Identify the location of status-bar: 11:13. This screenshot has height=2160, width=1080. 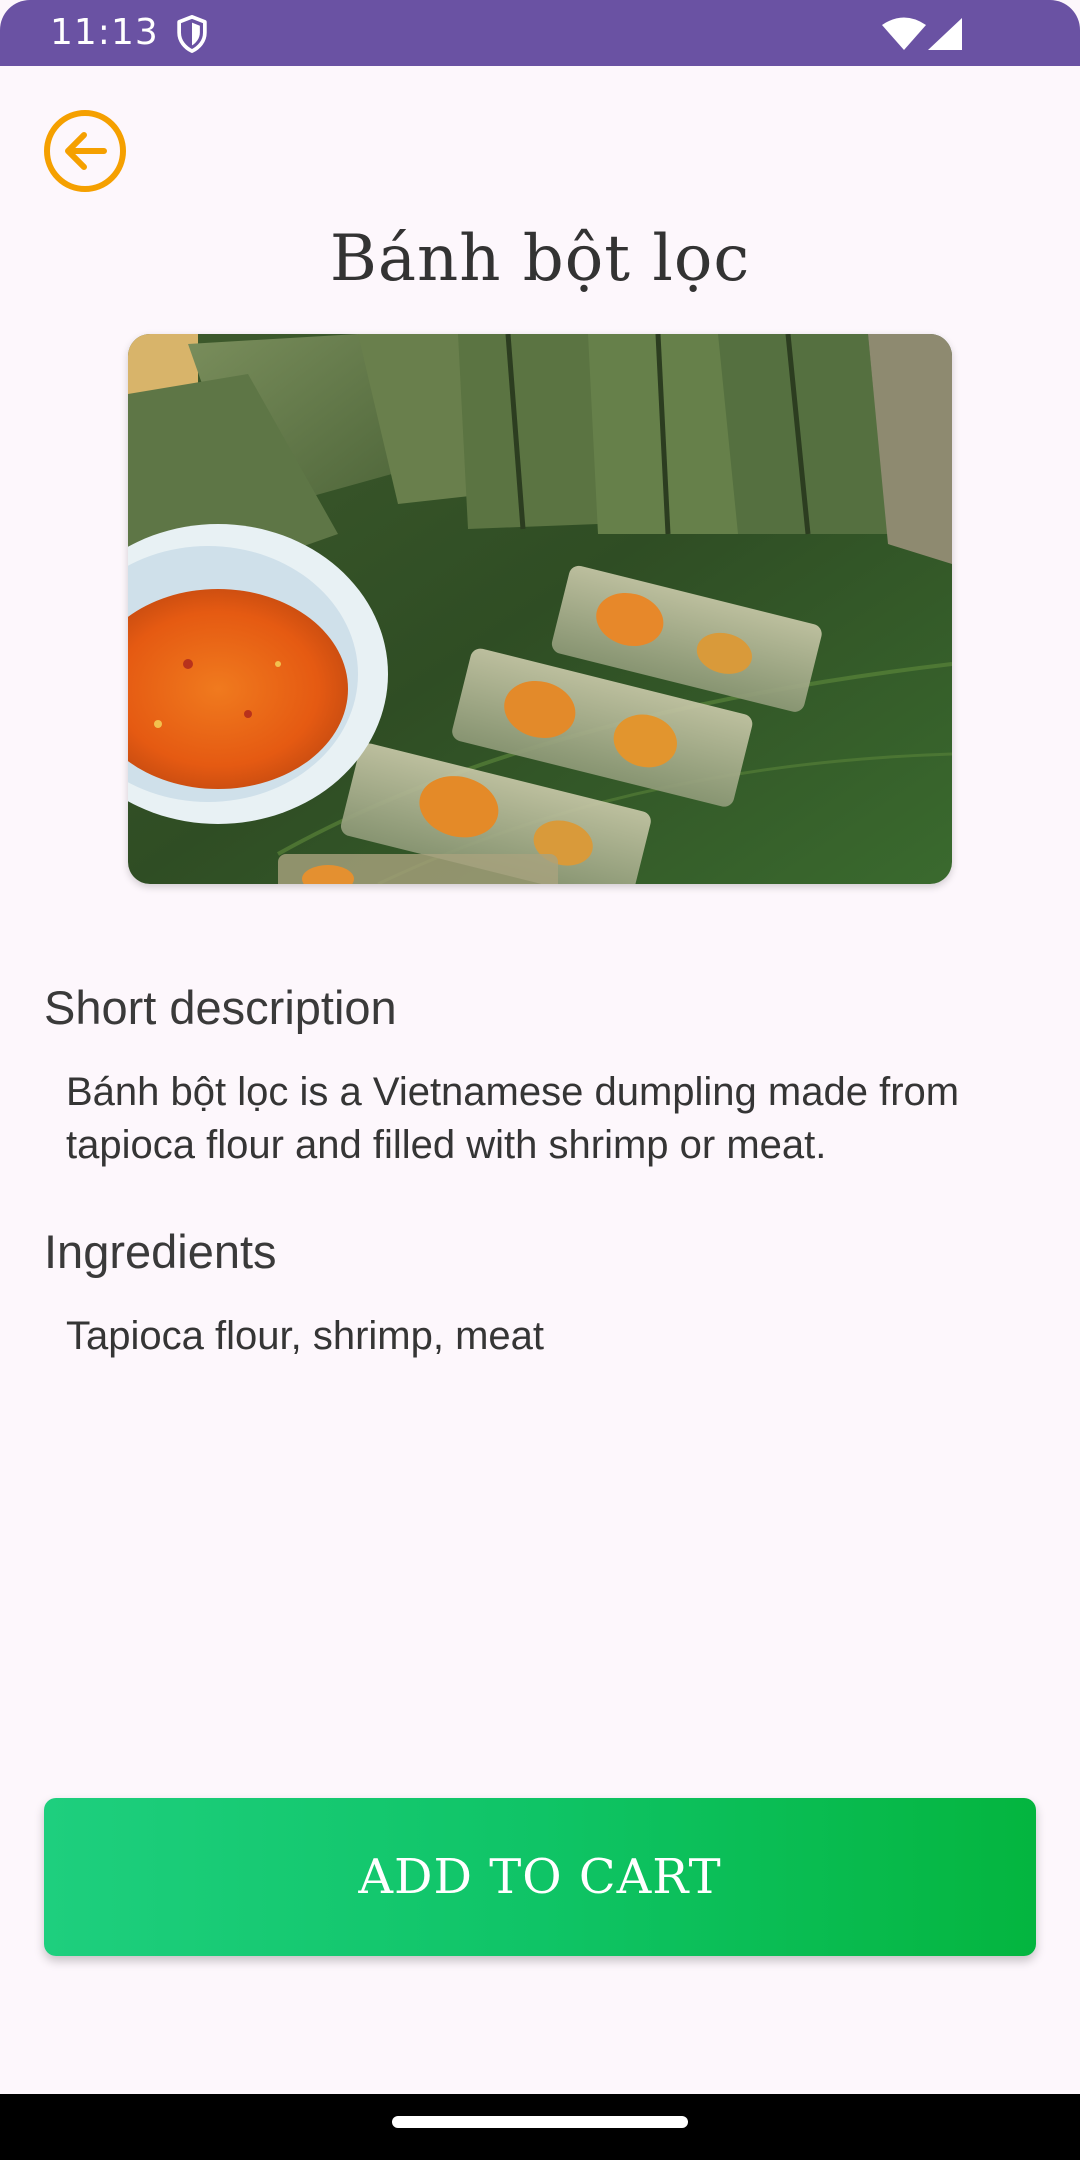
(540, 33).